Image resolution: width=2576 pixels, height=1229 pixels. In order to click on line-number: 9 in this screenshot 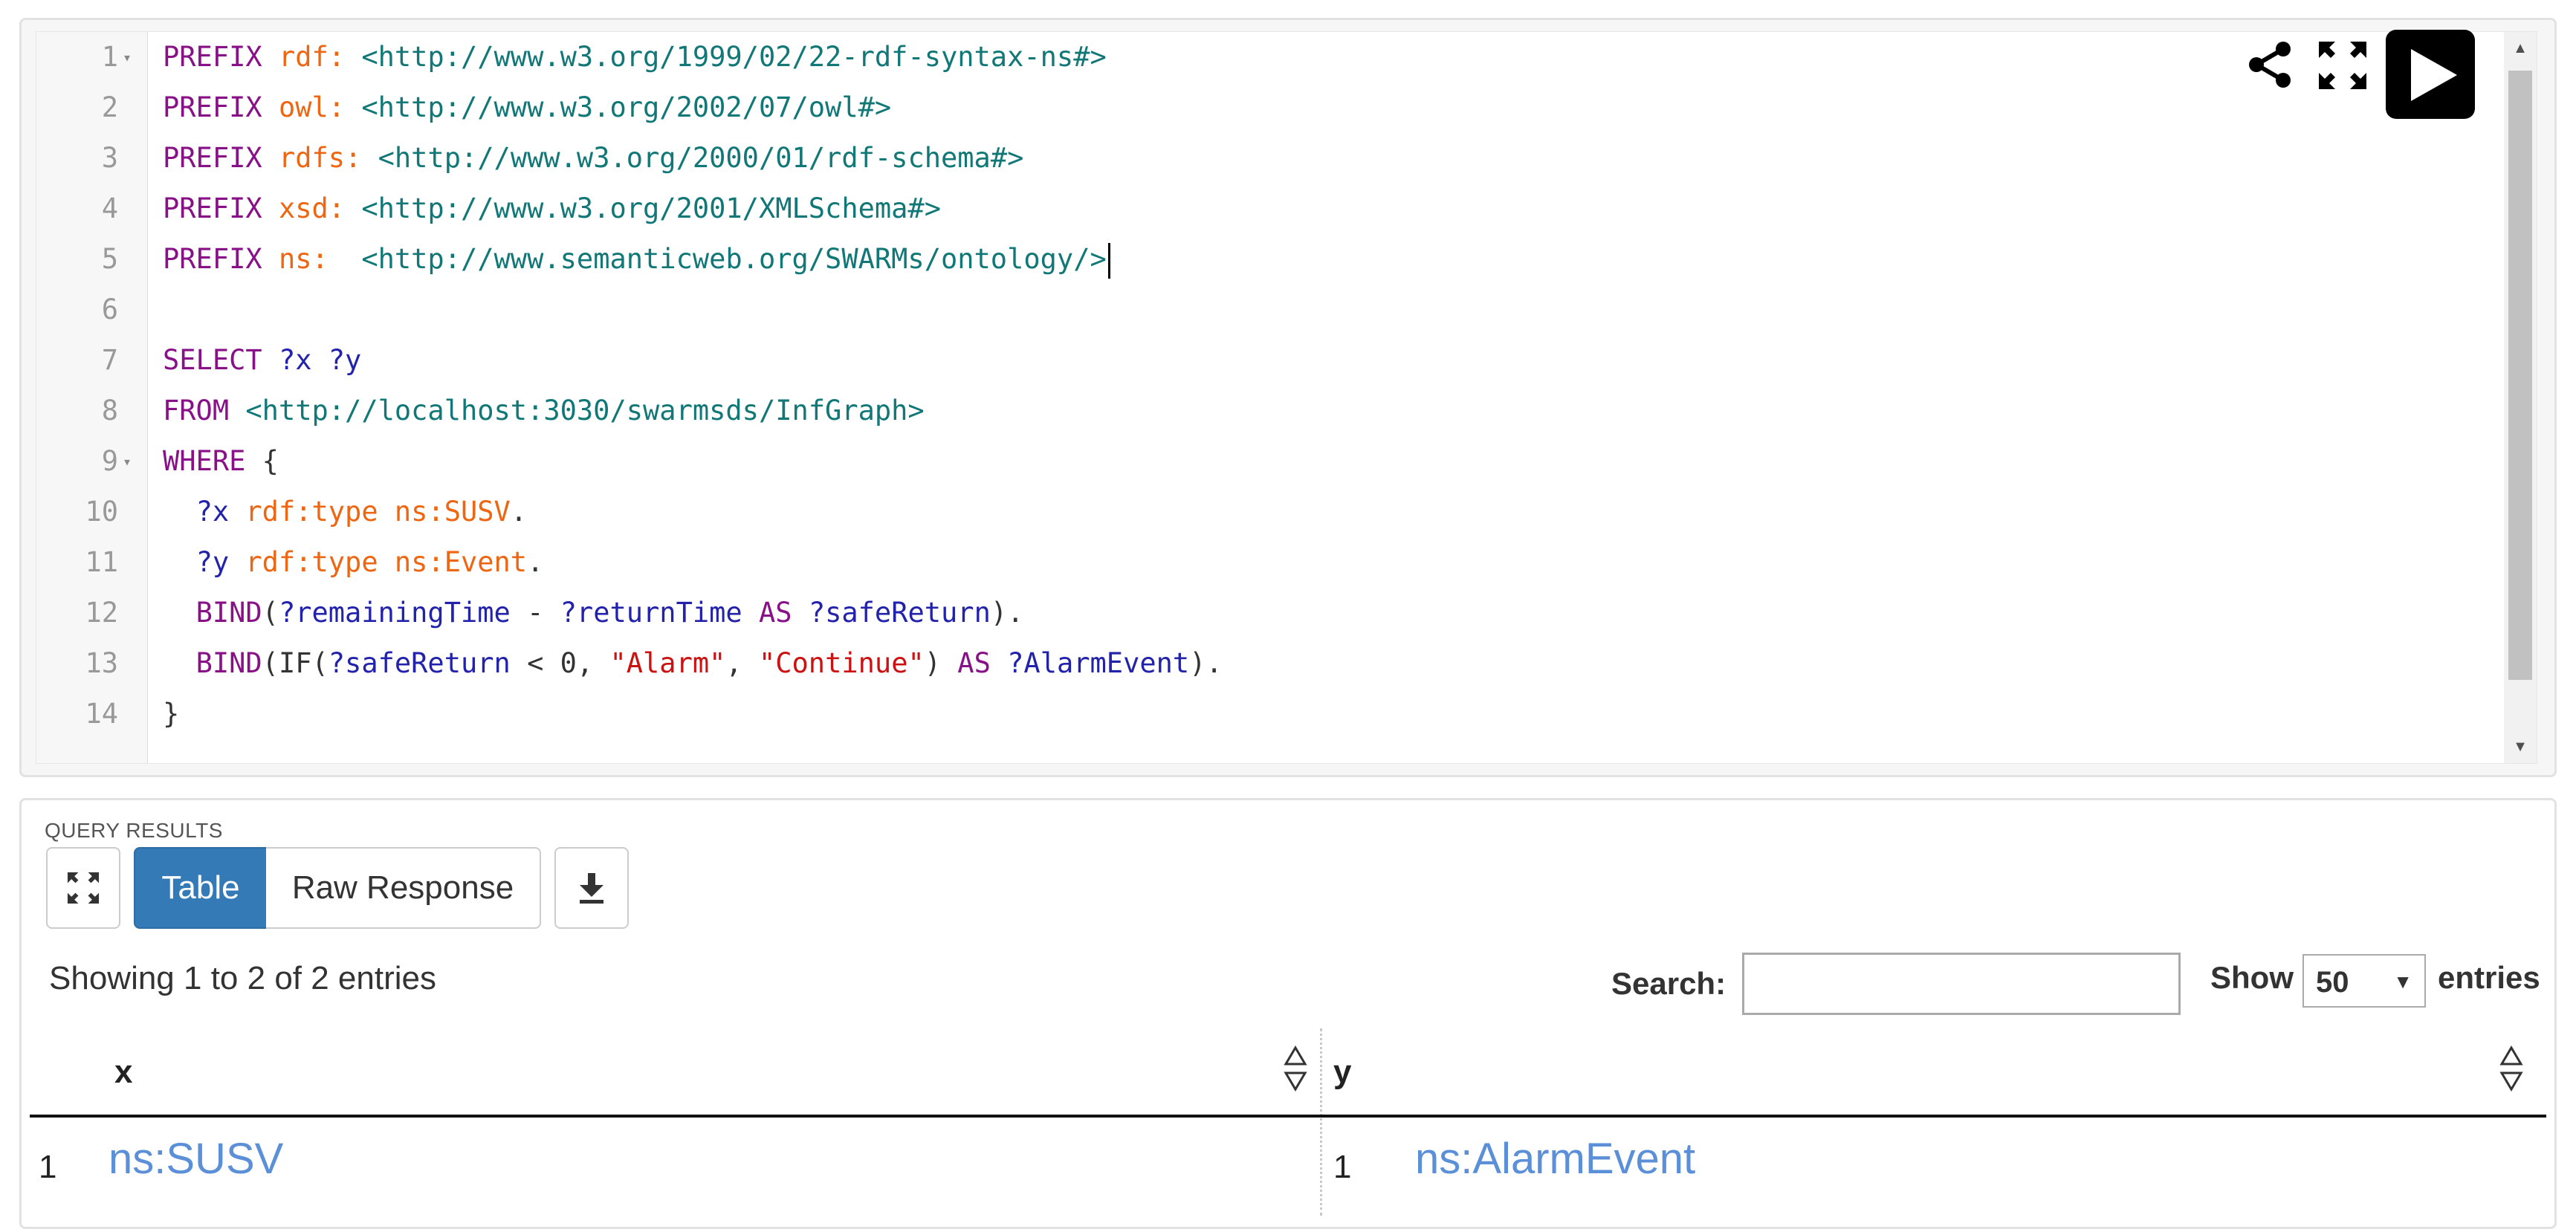, I will do `click(110, 461)`.